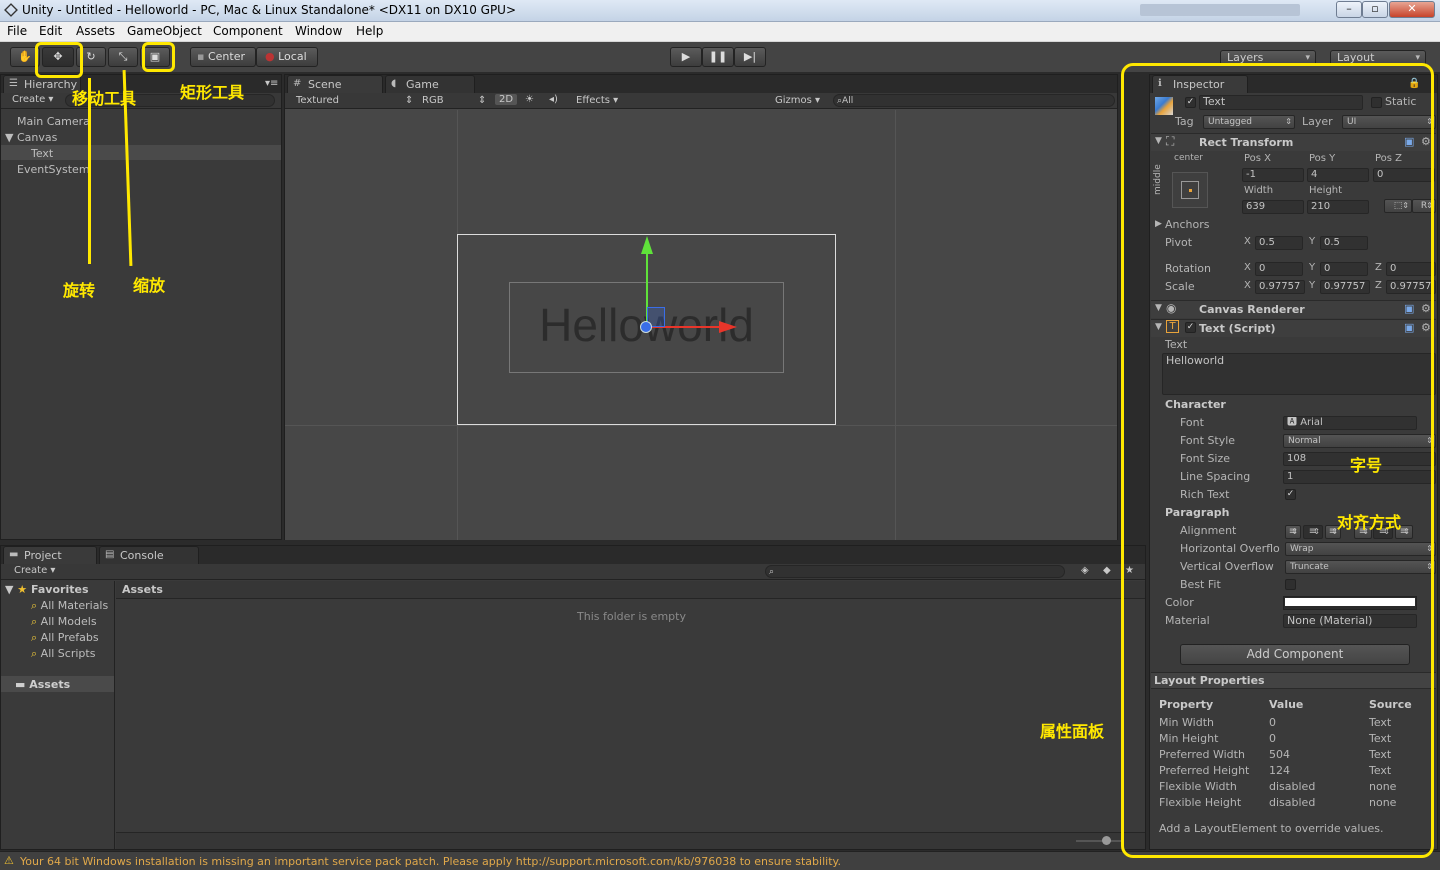  I want to click on hierarchy-create-label: Create, so click(29, 99).